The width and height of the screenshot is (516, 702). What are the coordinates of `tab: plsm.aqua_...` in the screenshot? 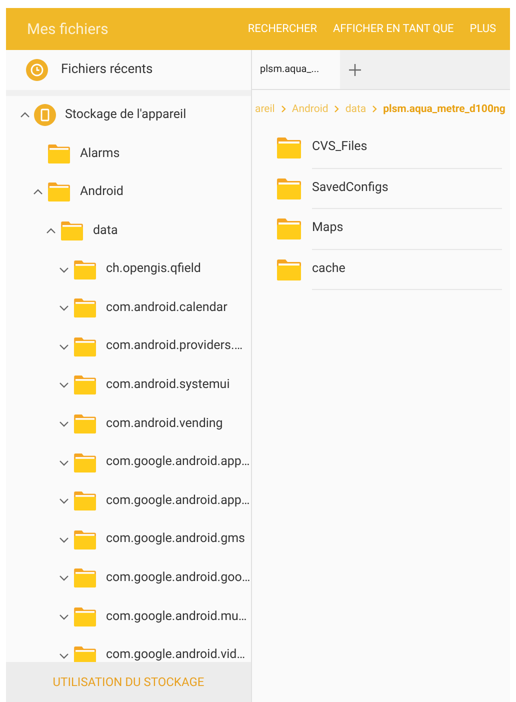 It's located at (296, 69).